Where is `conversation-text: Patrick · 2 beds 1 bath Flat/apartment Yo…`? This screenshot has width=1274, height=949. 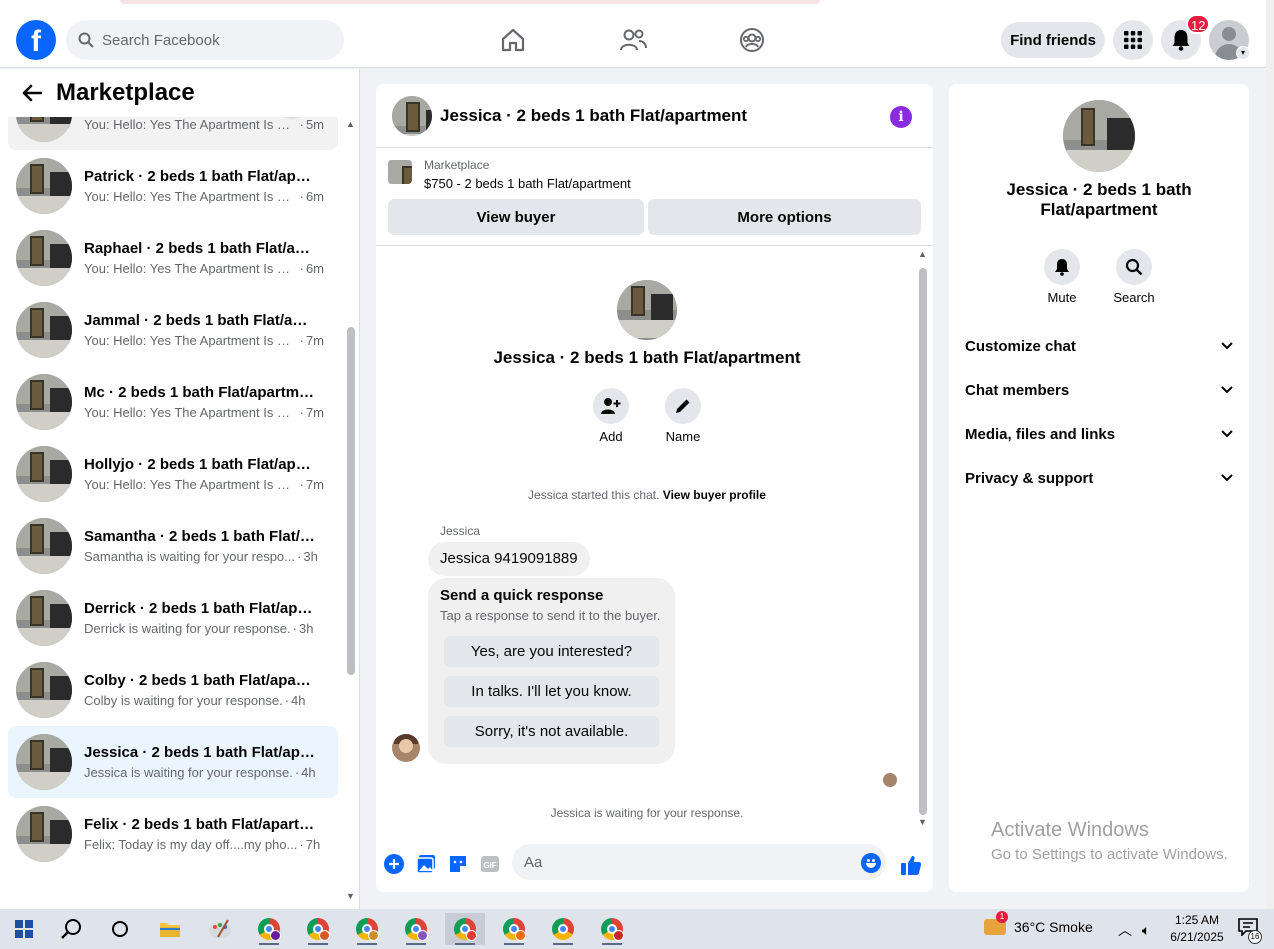
conversation-text: Patrick · 2 beds 1 bath Flat/apartment Yo… is located at coordinates (204, 186).